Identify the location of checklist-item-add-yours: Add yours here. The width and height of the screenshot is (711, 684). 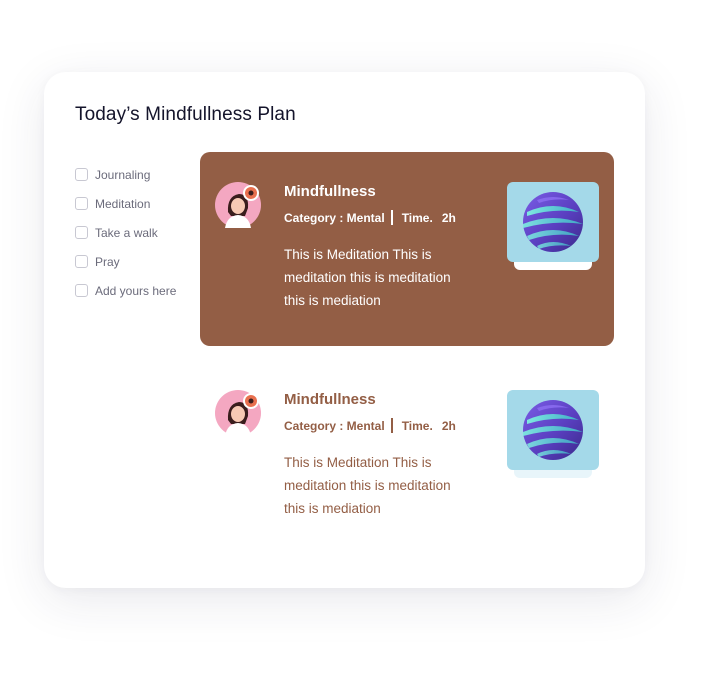
(125, 290).